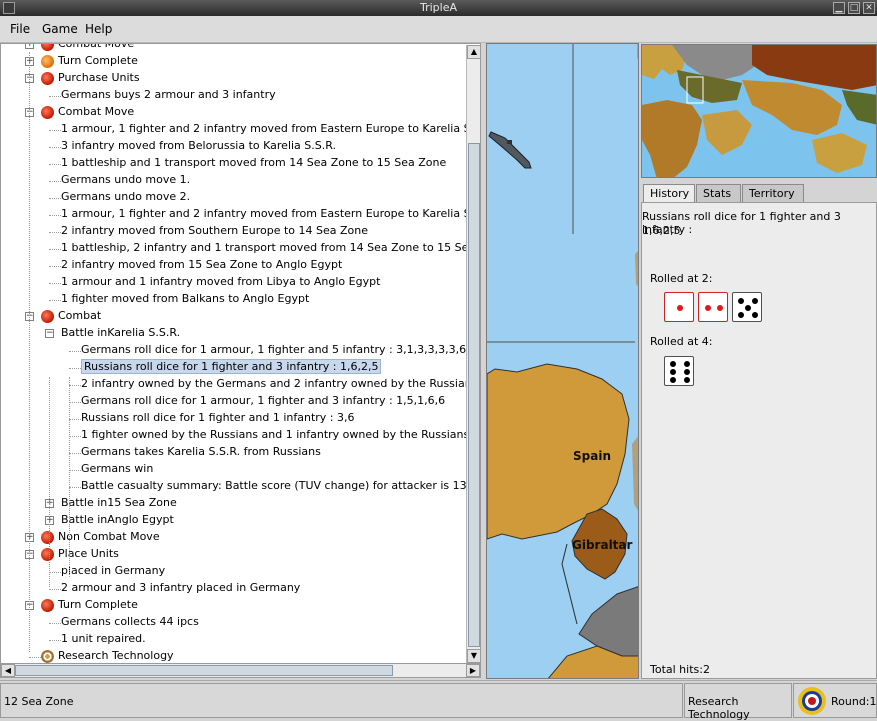 The width and height of the screenshot is (877, 721). I want to click on research-icon, so click(47, 656).